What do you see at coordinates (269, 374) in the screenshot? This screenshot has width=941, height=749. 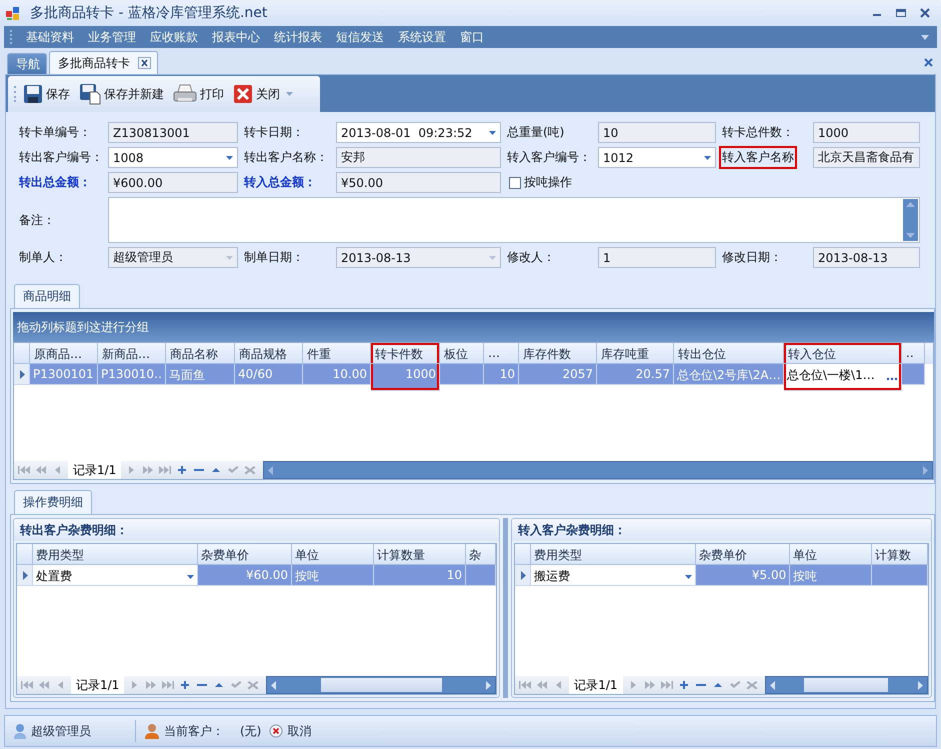 I see `table-cell: 40/60` at bounding box center [269, 374].